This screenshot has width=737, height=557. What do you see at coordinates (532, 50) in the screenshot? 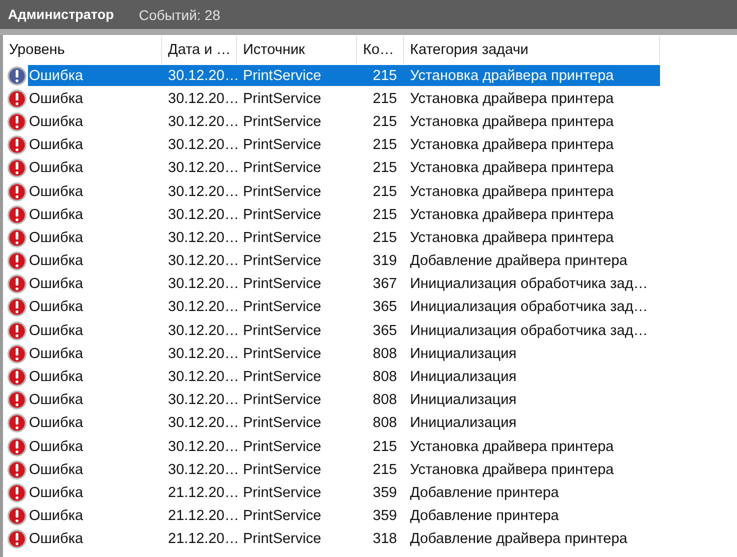
I see `column-header: Категория задачи` at bounding box center [532, 50].